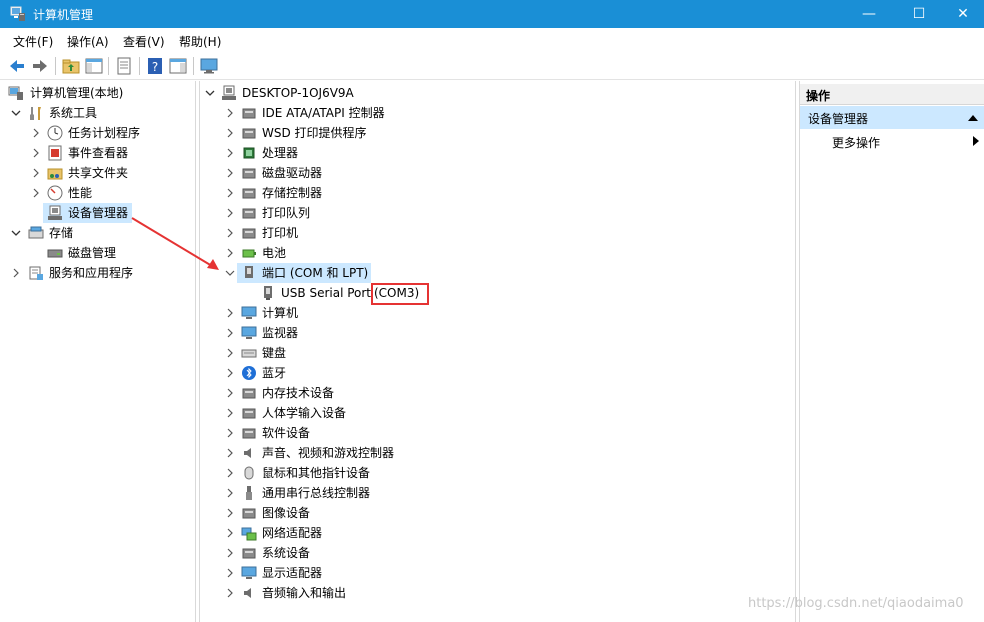  Describe the element at coordinates (892, 141) in the screenshot. I see `more-actions-item: 更多操作` at that location.